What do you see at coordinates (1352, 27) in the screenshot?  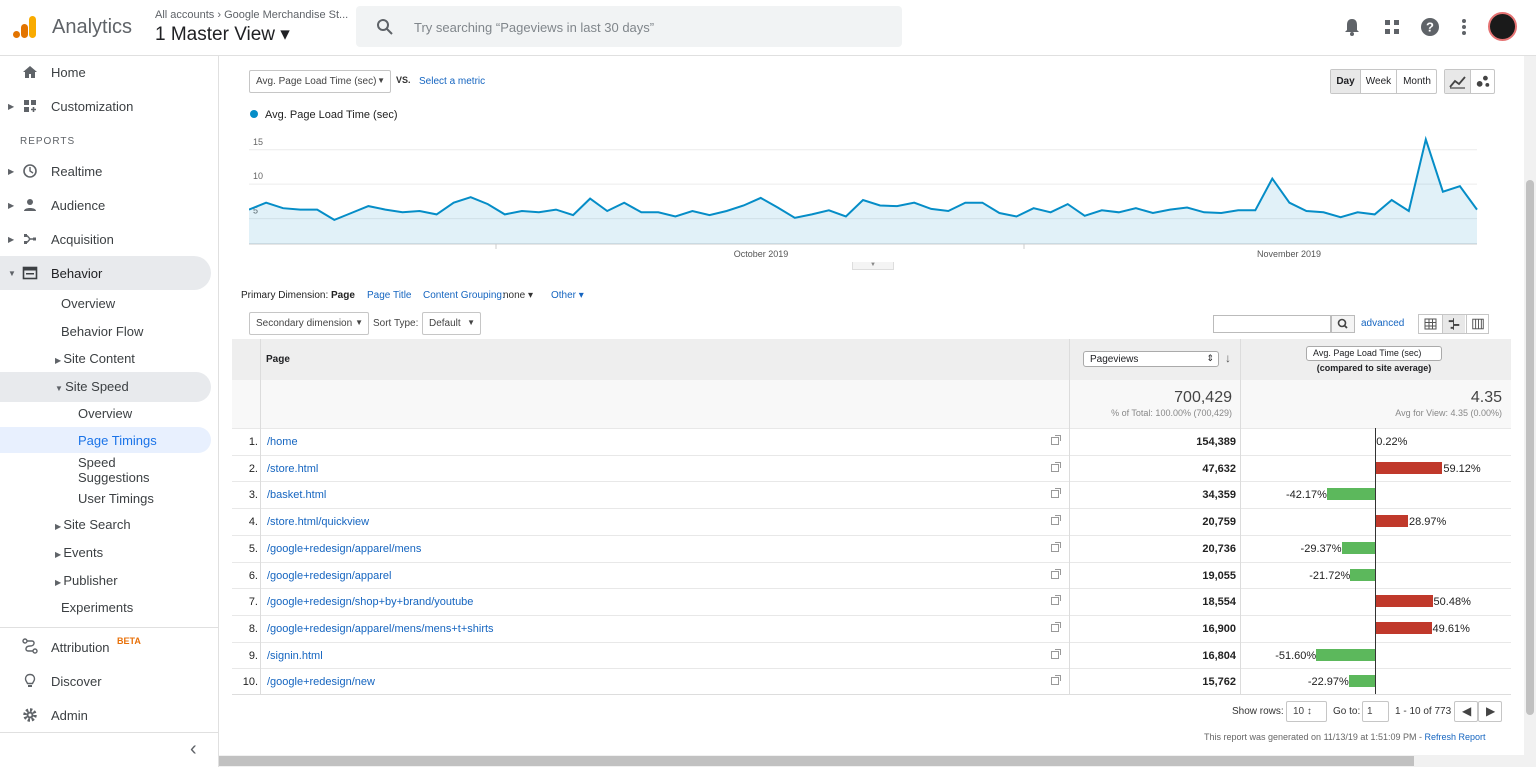 I see `bell-icon` at bounding box center [1352, 27].